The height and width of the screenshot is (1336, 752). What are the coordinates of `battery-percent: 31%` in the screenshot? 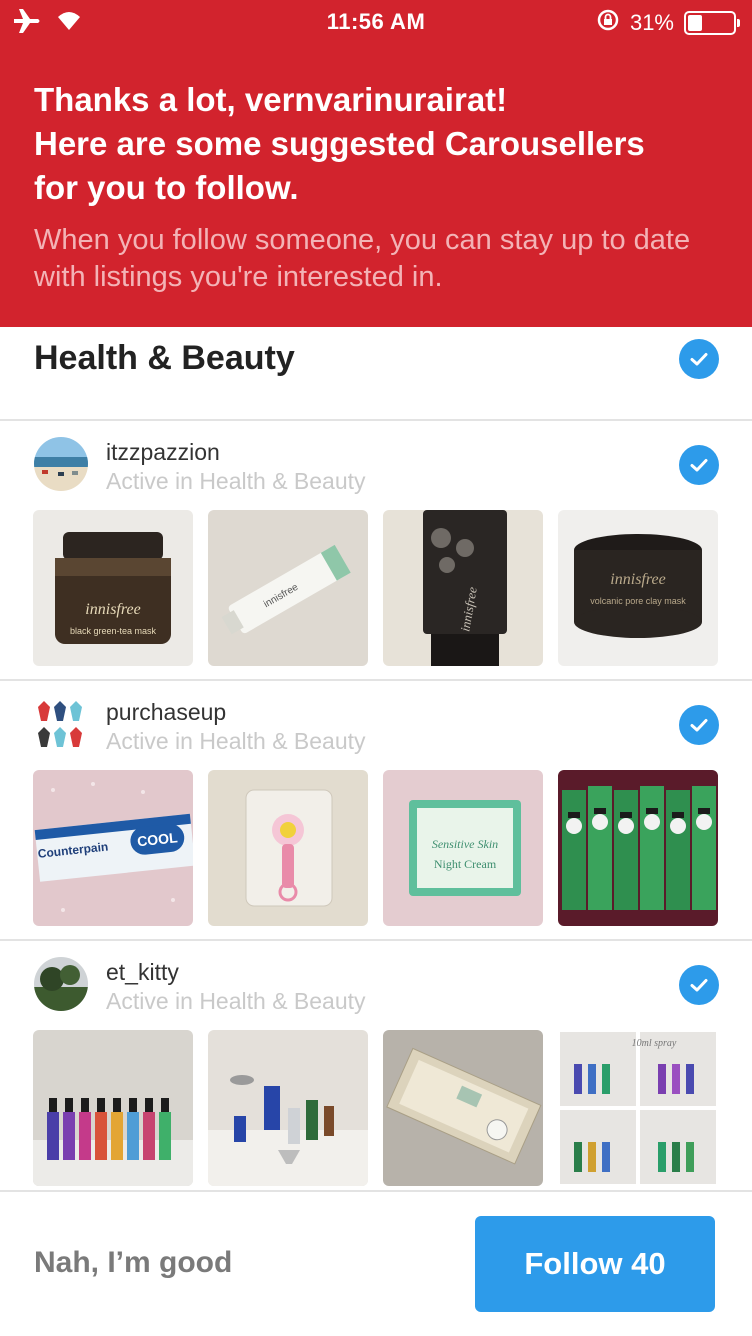 It's located at (651, 22).